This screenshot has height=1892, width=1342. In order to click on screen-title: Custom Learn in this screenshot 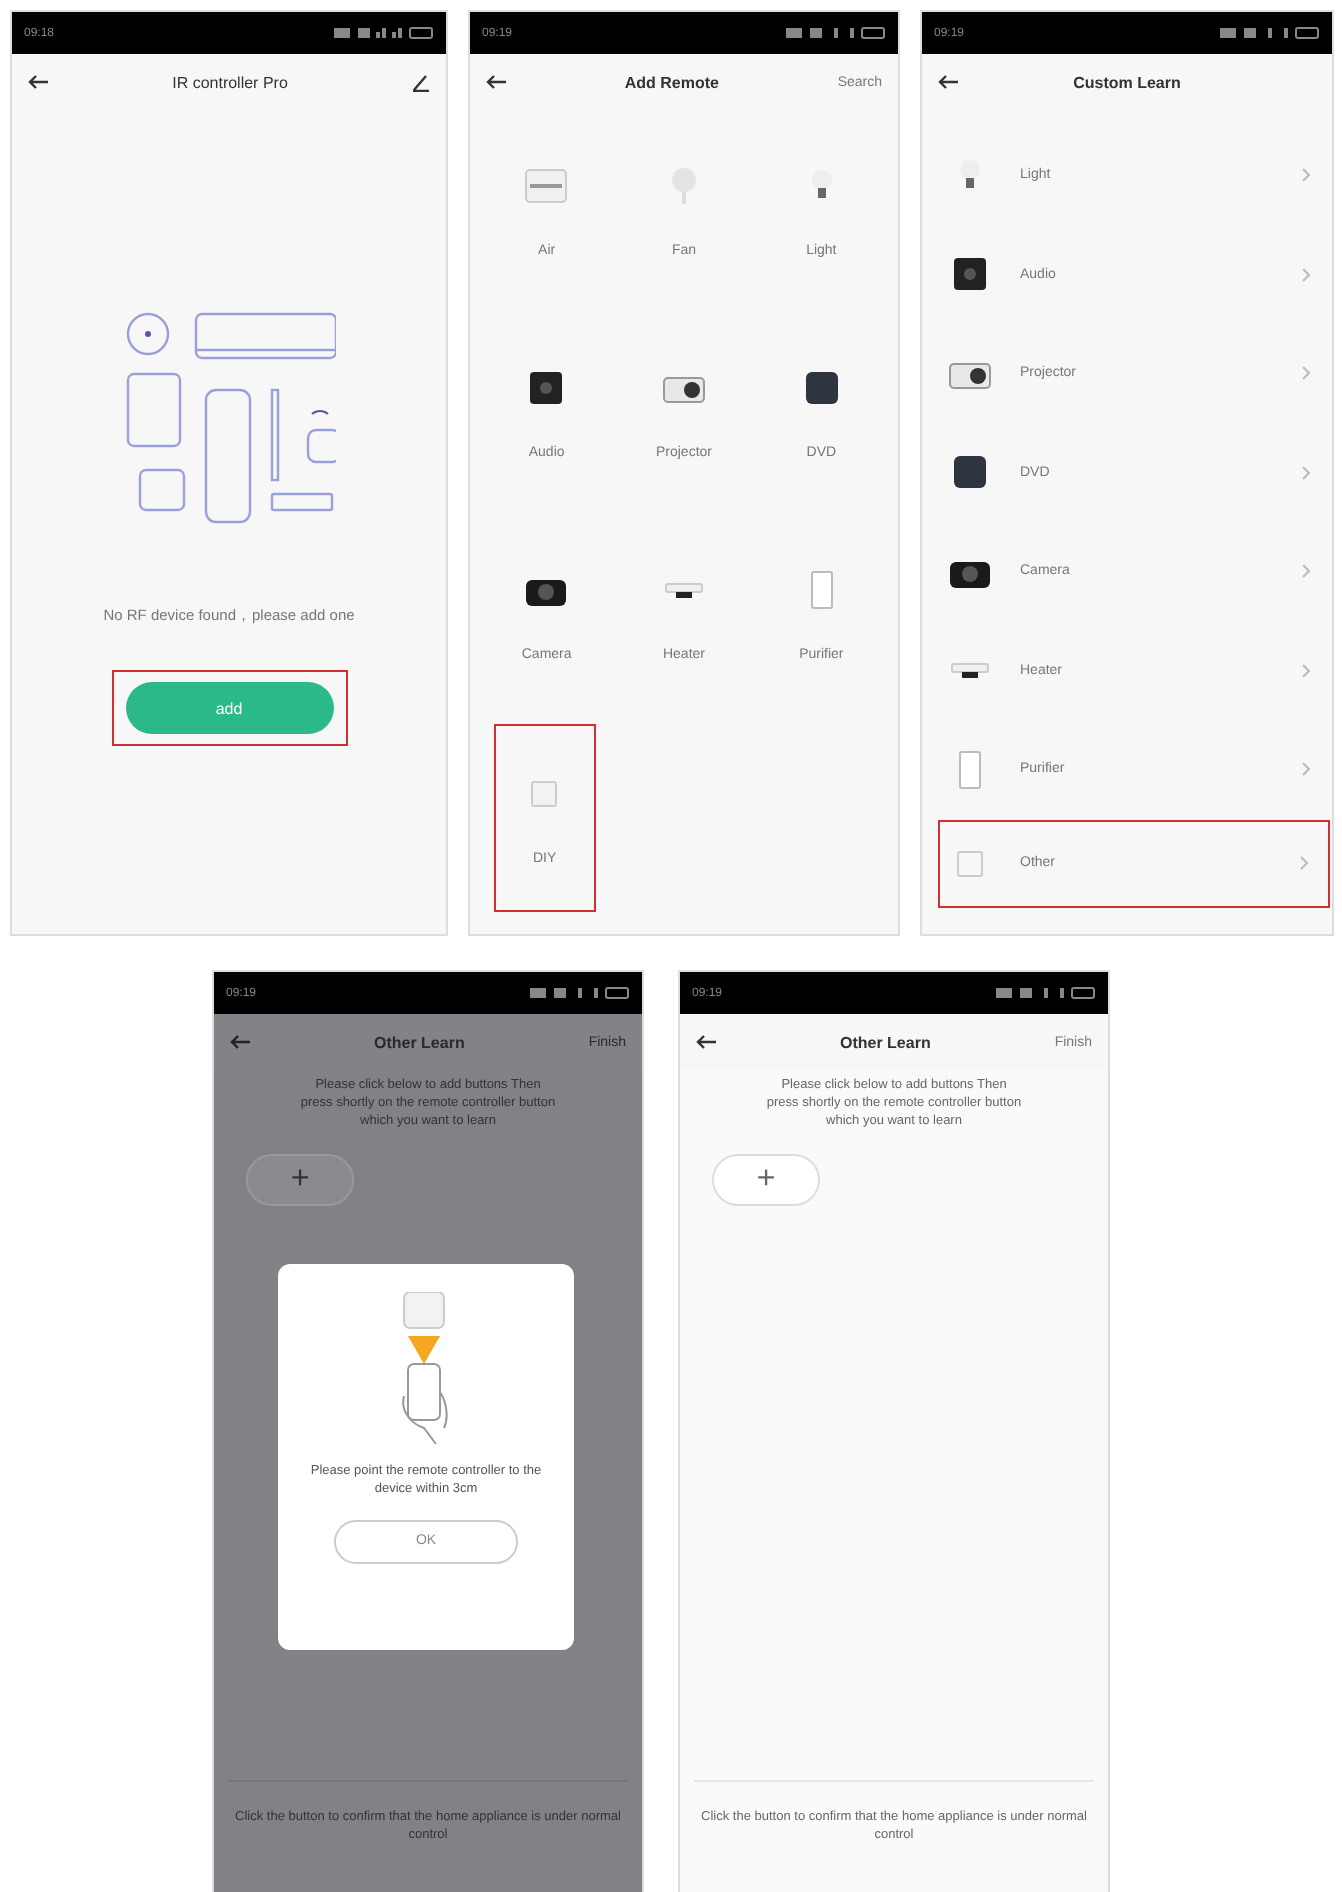, I will do `click(1127, 82)`.